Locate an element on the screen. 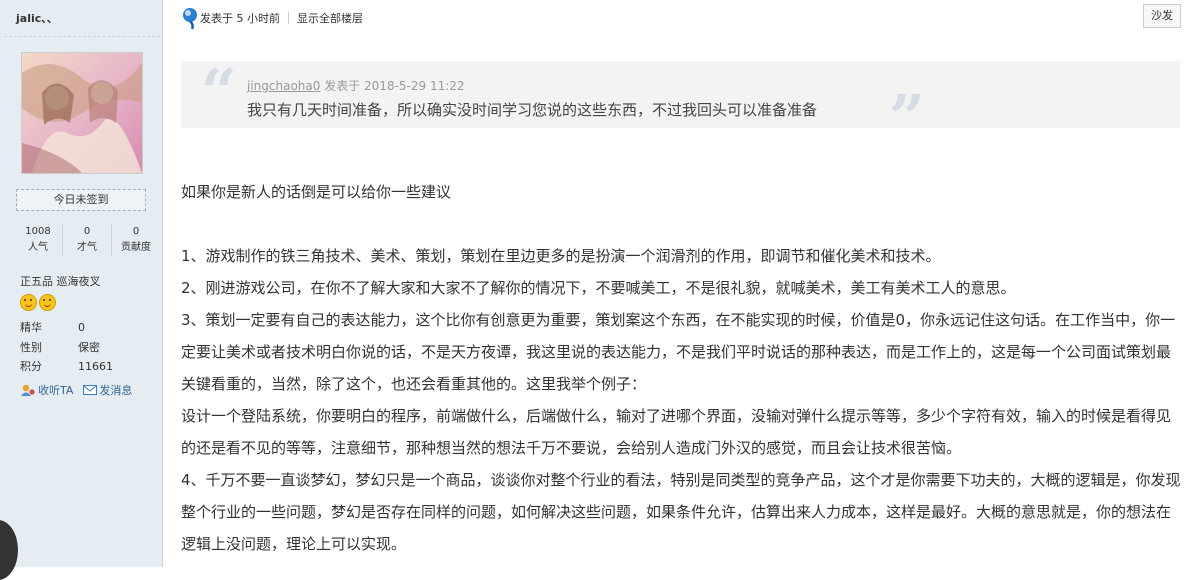  username: jalic、、 is located at coordinates (37, 18).